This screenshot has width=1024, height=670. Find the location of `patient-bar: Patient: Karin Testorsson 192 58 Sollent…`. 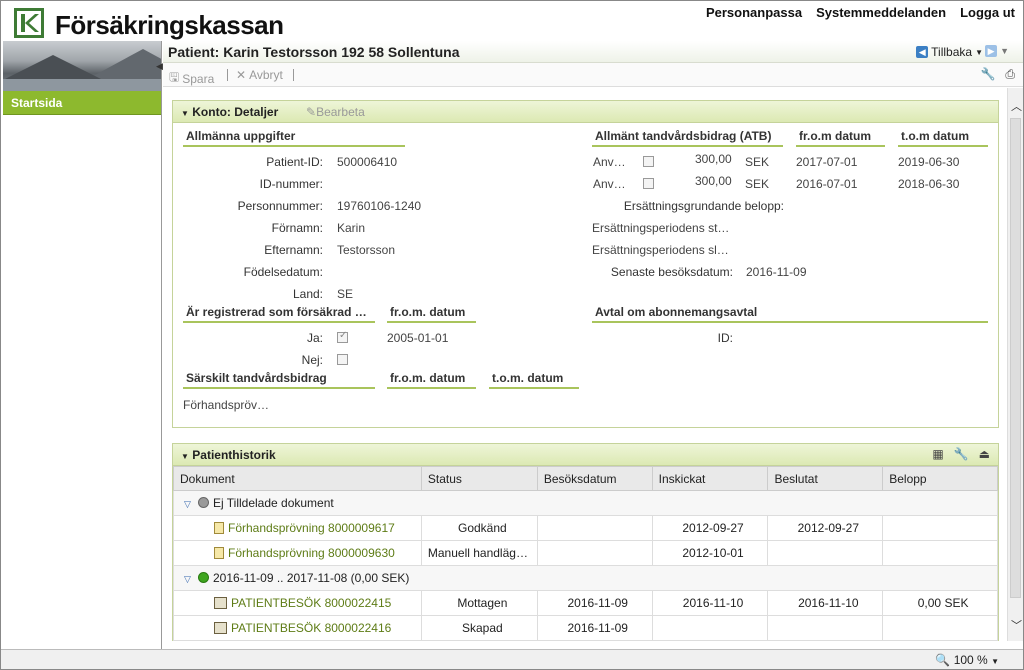

patient-bar: Patient: Karin Testorsson 192 58 Sollent… is located at coordinates (593, 52).